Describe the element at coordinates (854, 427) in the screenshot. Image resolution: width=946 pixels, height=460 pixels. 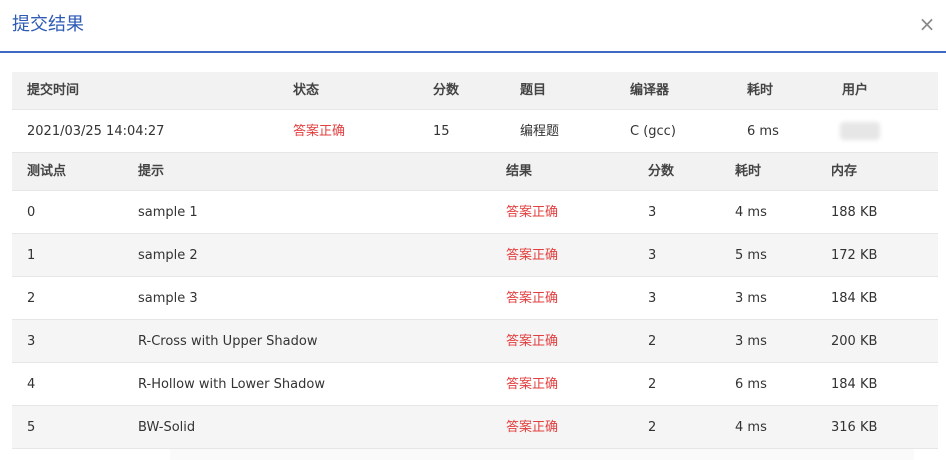
I see `testcase-memory: 316 KB` at that location.